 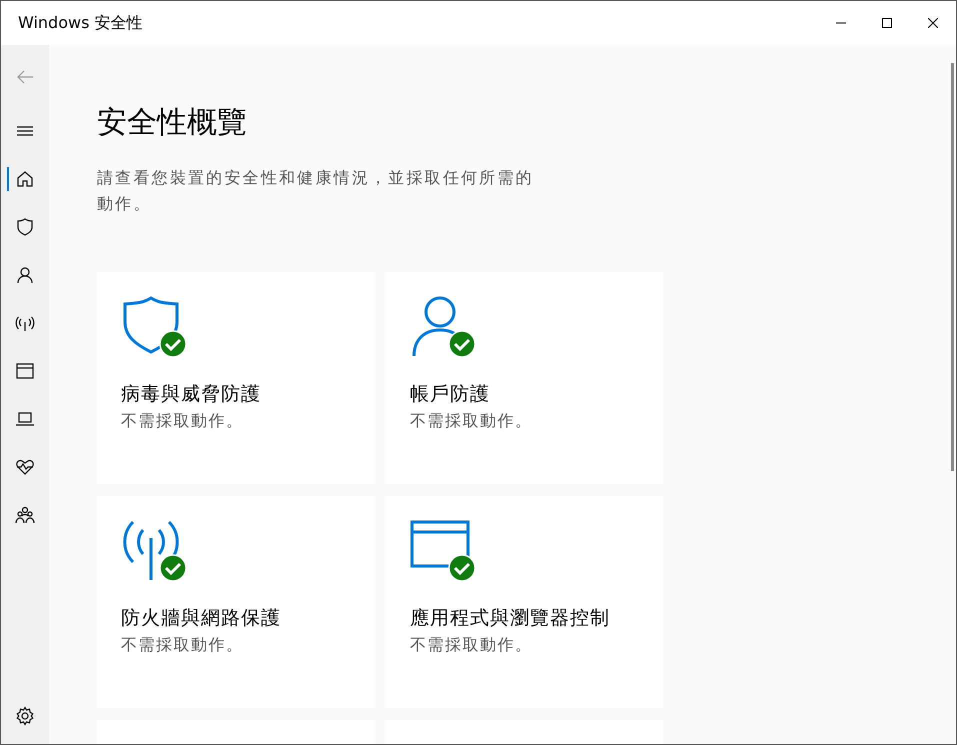 What do you see at coordinates (450, 395) in the screenshot?
I see `card-title: 帳戶防護` at bounding box center [450, 395].